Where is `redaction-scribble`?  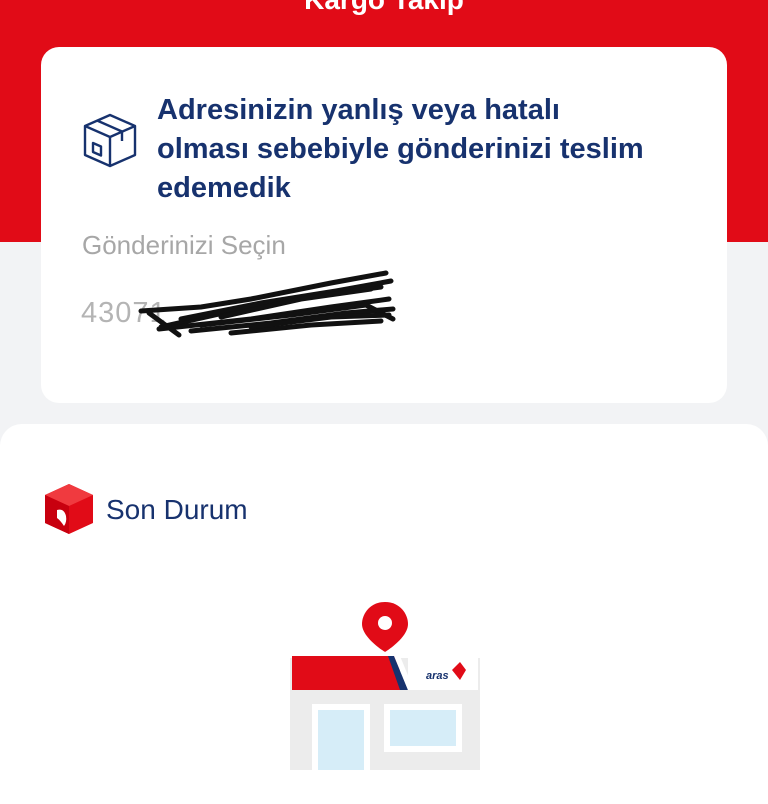
redaction-scribble is located at coordinates (267, 304).